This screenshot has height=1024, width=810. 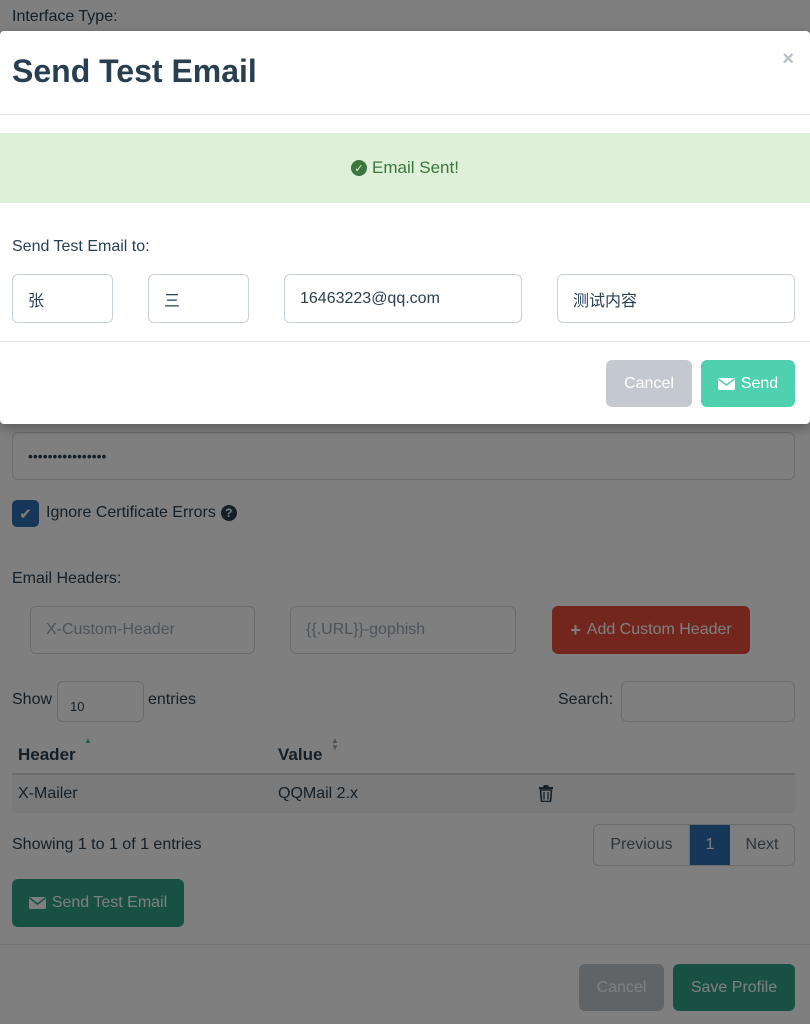 I want to click on email-input: 16463223@qq.com, so click(x=403, y=298).